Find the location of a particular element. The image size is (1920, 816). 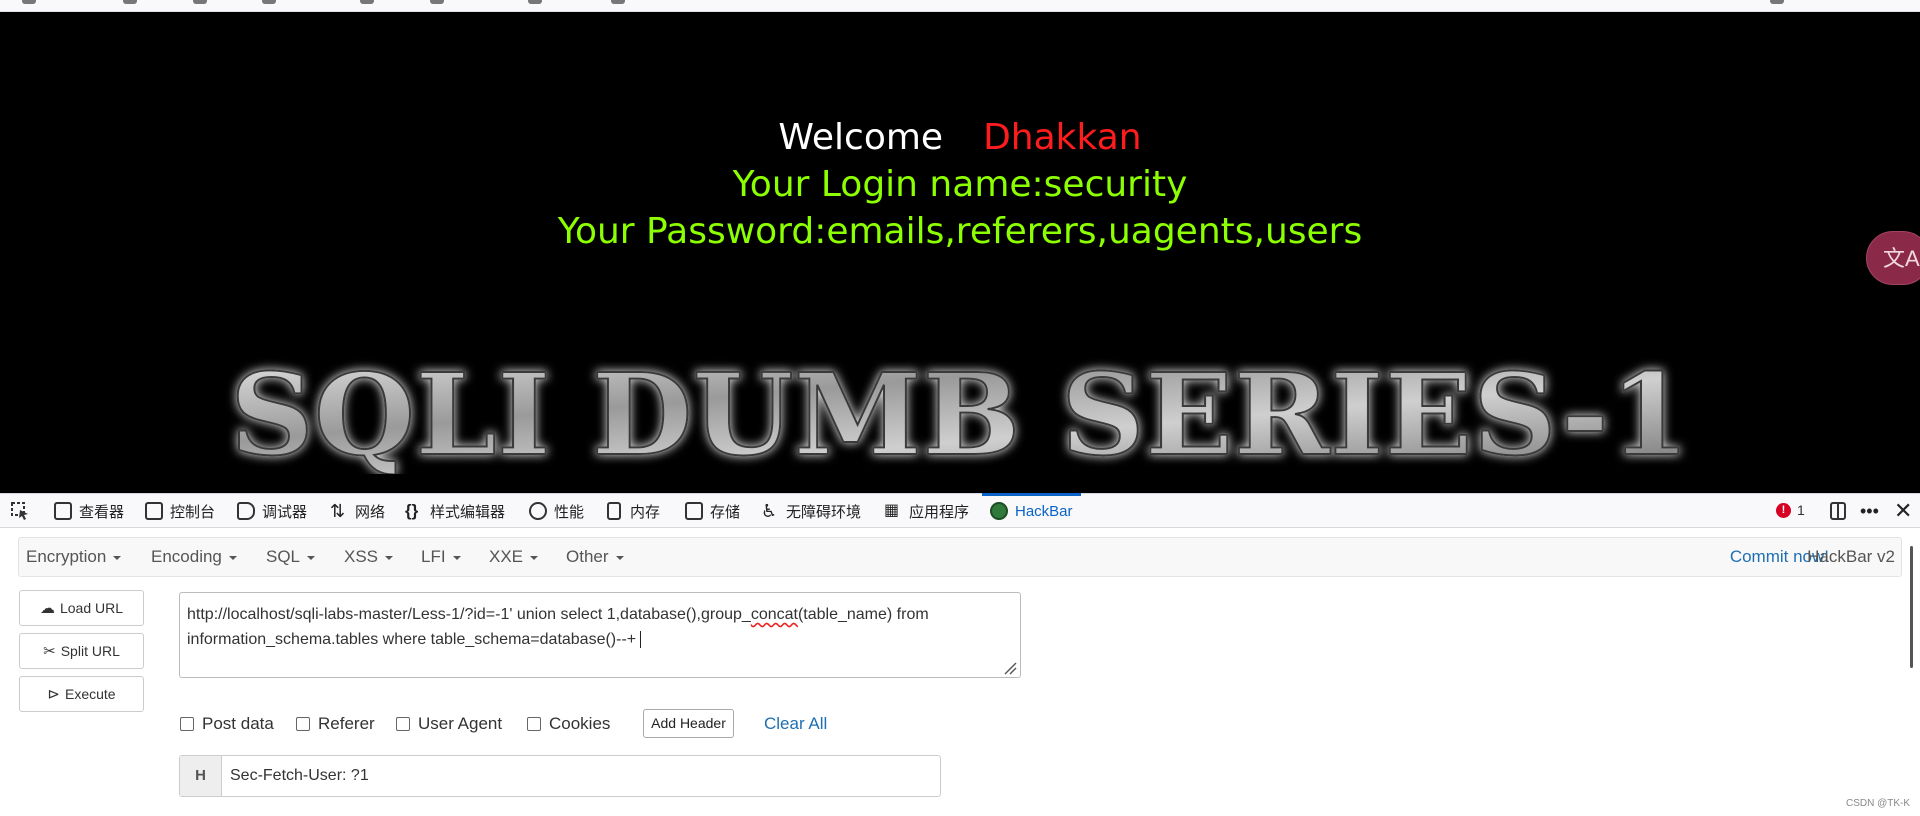

memory-icon is located at coordinates (614, 511).